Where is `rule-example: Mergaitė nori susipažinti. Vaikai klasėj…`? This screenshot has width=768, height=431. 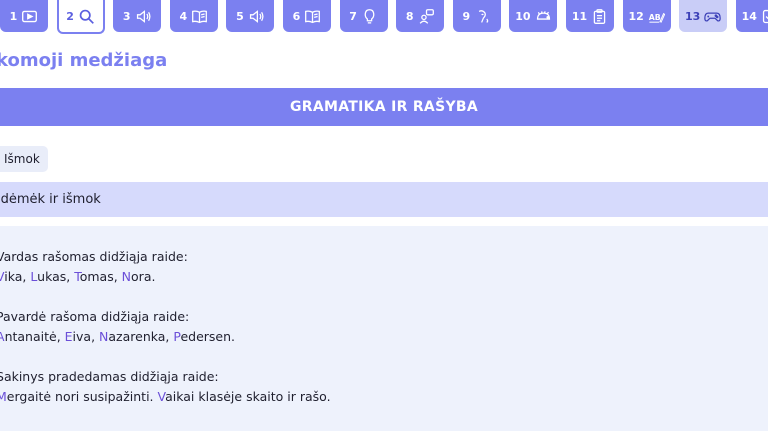 rule-example: Mergaitė nori susipažinti. Vaikai klasėj… is located at coordinates (384, 397).